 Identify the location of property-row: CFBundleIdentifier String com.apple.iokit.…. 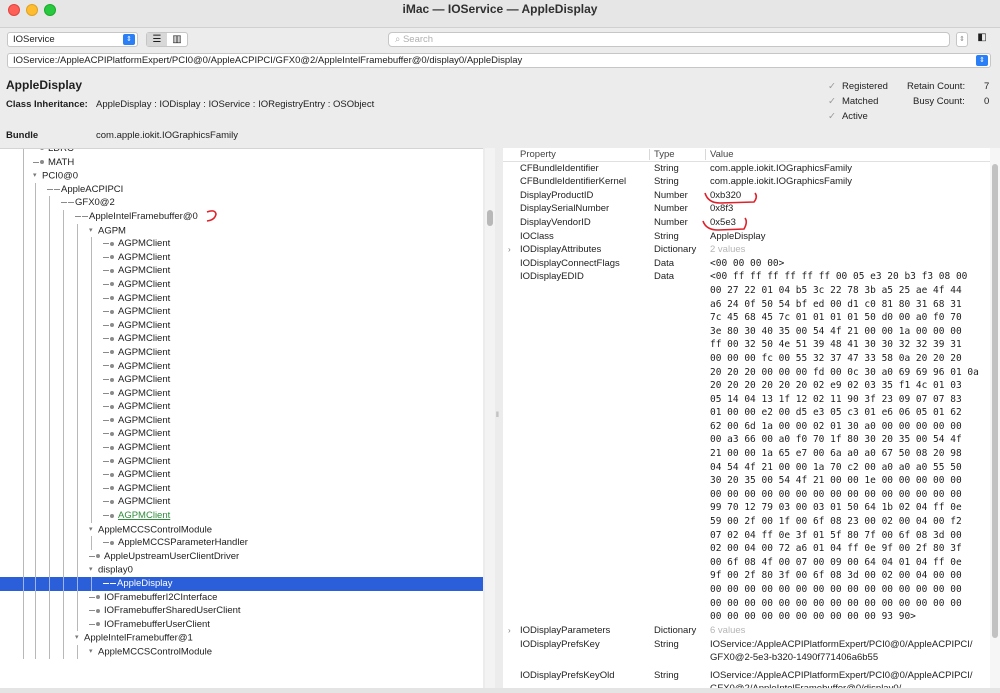
(746, 169).